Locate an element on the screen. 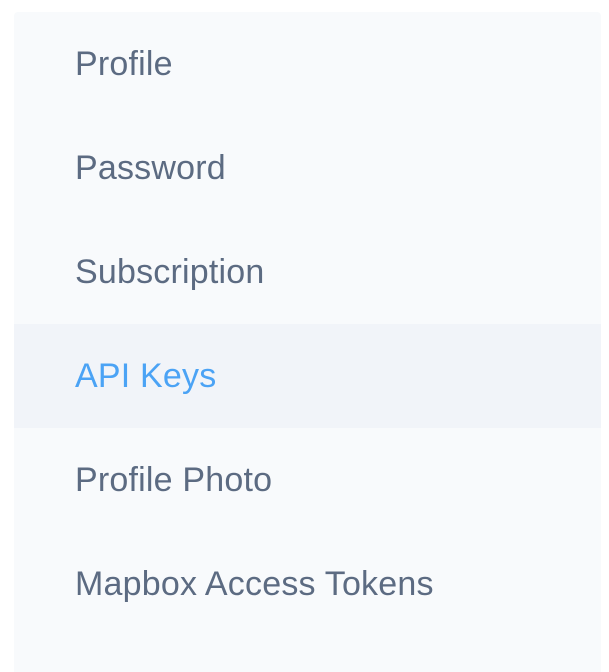  nav-item-api-keys: API Keys is located at coordinates (307, 376).